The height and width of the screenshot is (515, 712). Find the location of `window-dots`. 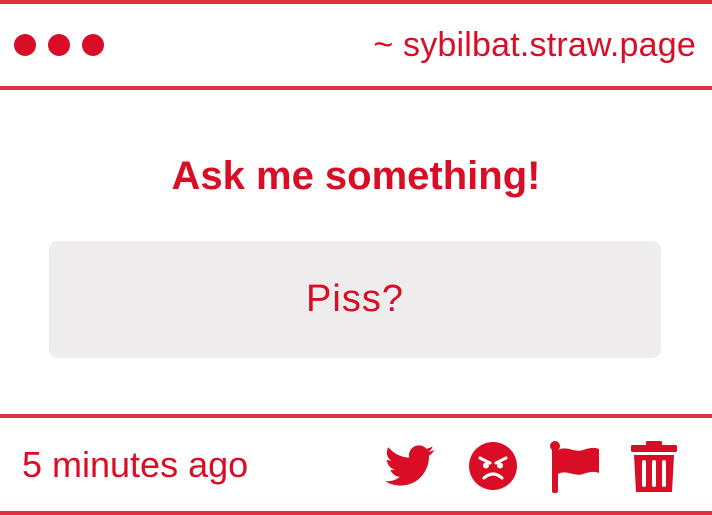

window-dots is located at coordinates (59, 45).